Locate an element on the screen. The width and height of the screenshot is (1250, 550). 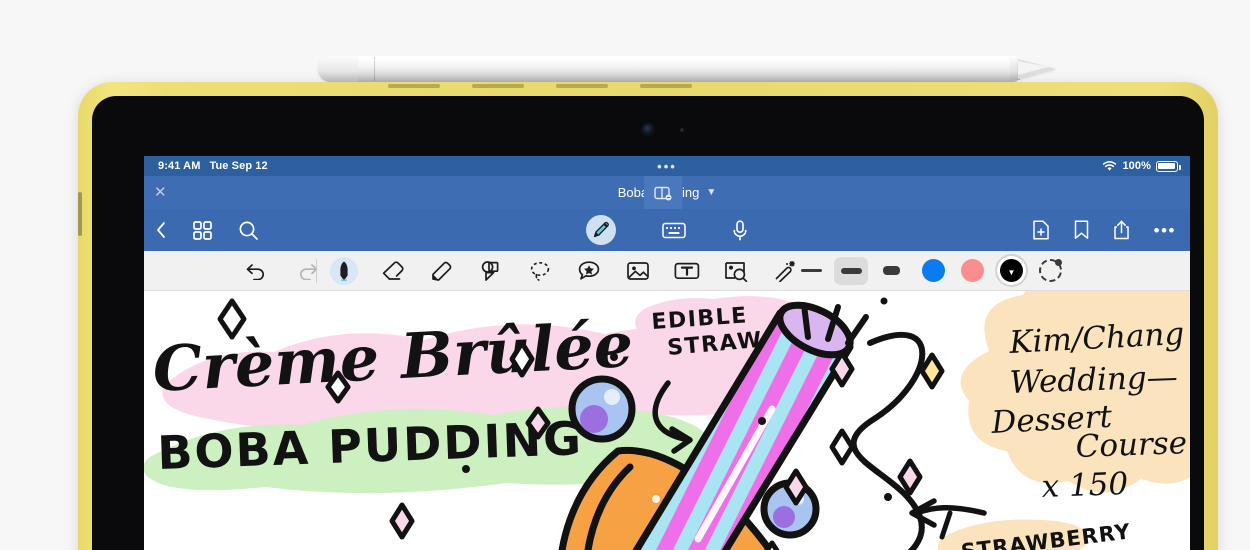
navigation-bar: ••• is located at coordinates (667, 230).